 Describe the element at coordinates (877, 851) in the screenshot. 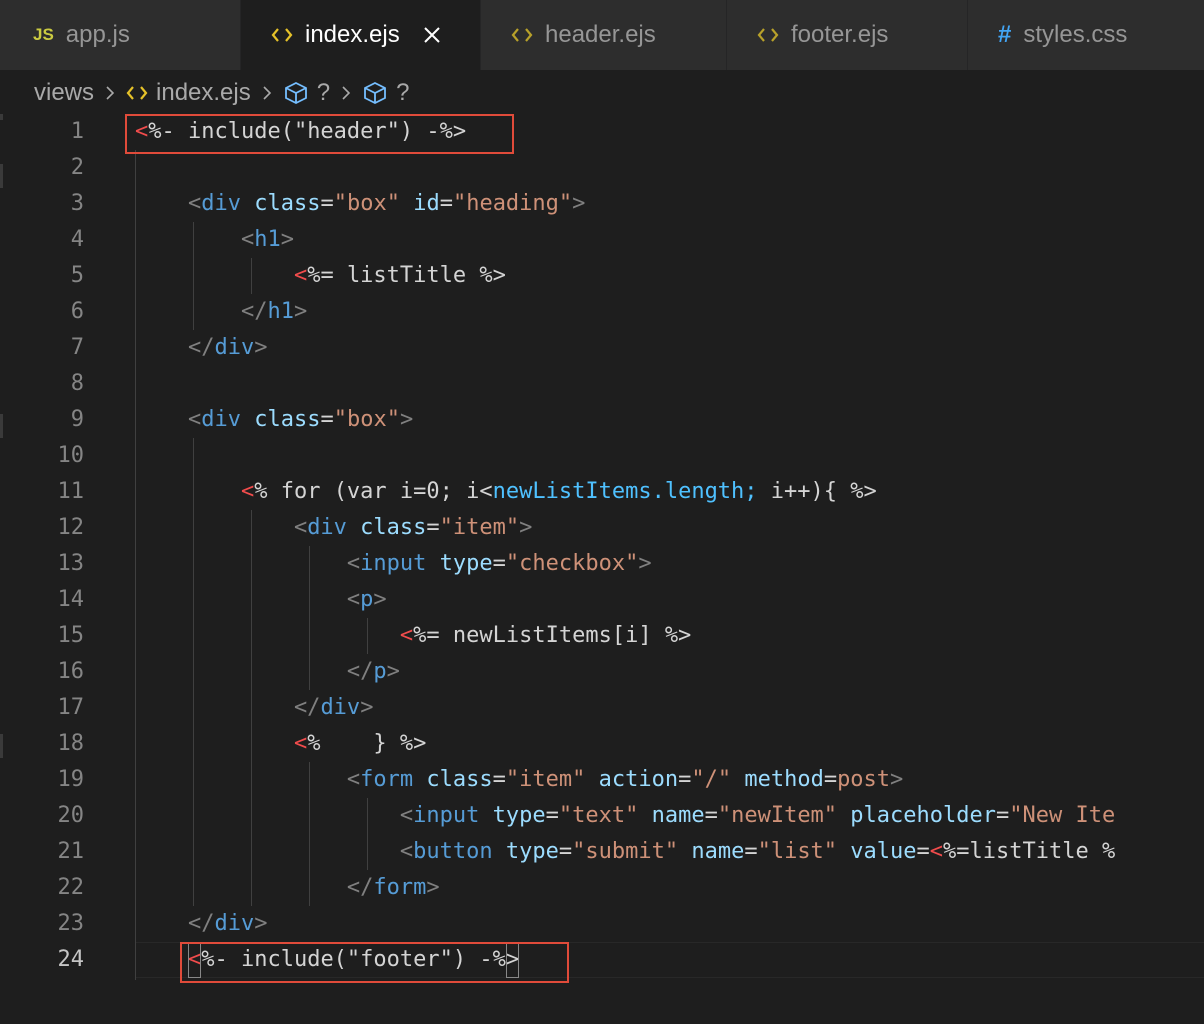

I see `code-token: value` at that location.